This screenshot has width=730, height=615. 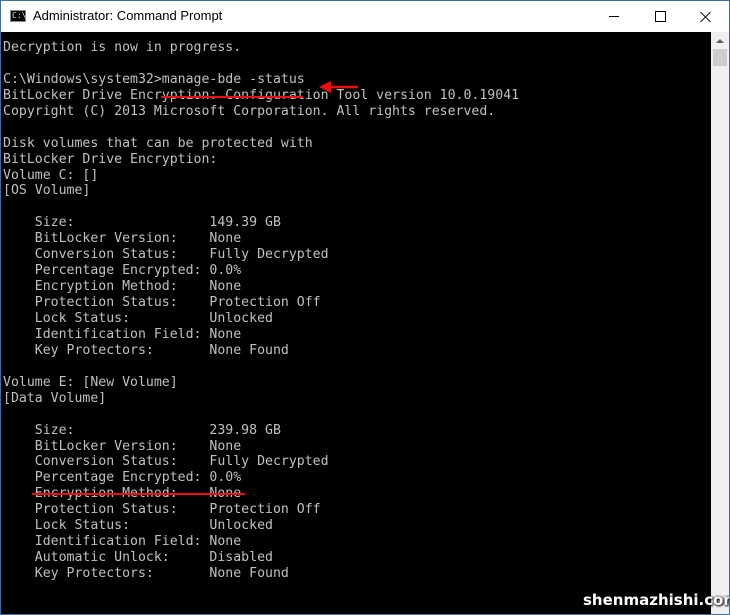 I want to click on console-line: [Data Volume], so click(x=55, y=398).